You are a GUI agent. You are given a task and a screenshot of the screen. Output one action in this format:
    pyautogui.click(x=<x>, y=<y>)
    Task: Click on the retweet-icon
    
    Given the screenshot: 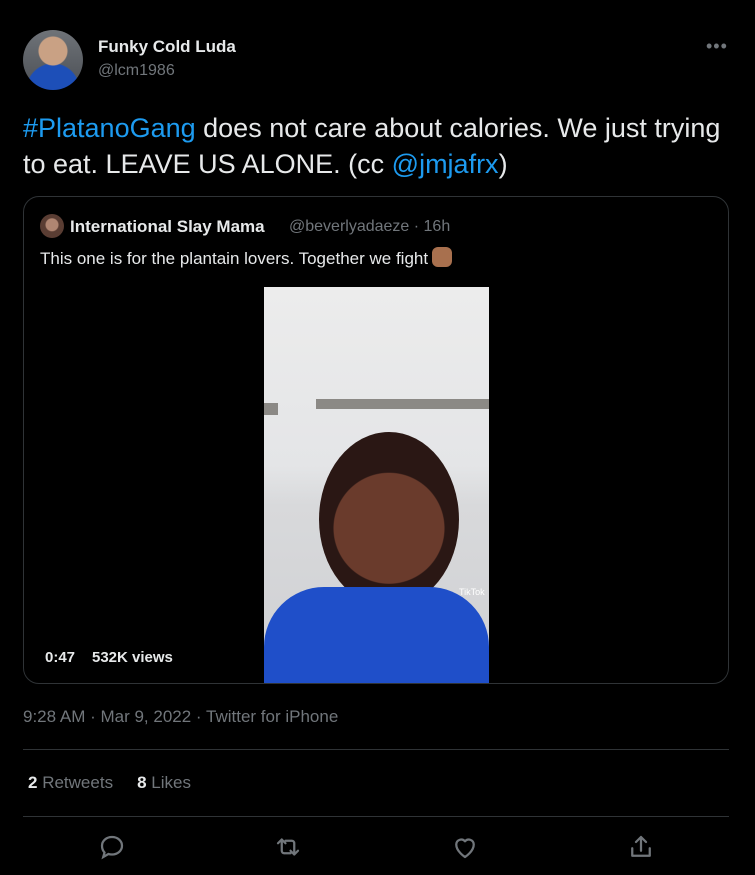 What is the action you would take?
    pyautogui.click(x=288, y=847)
    